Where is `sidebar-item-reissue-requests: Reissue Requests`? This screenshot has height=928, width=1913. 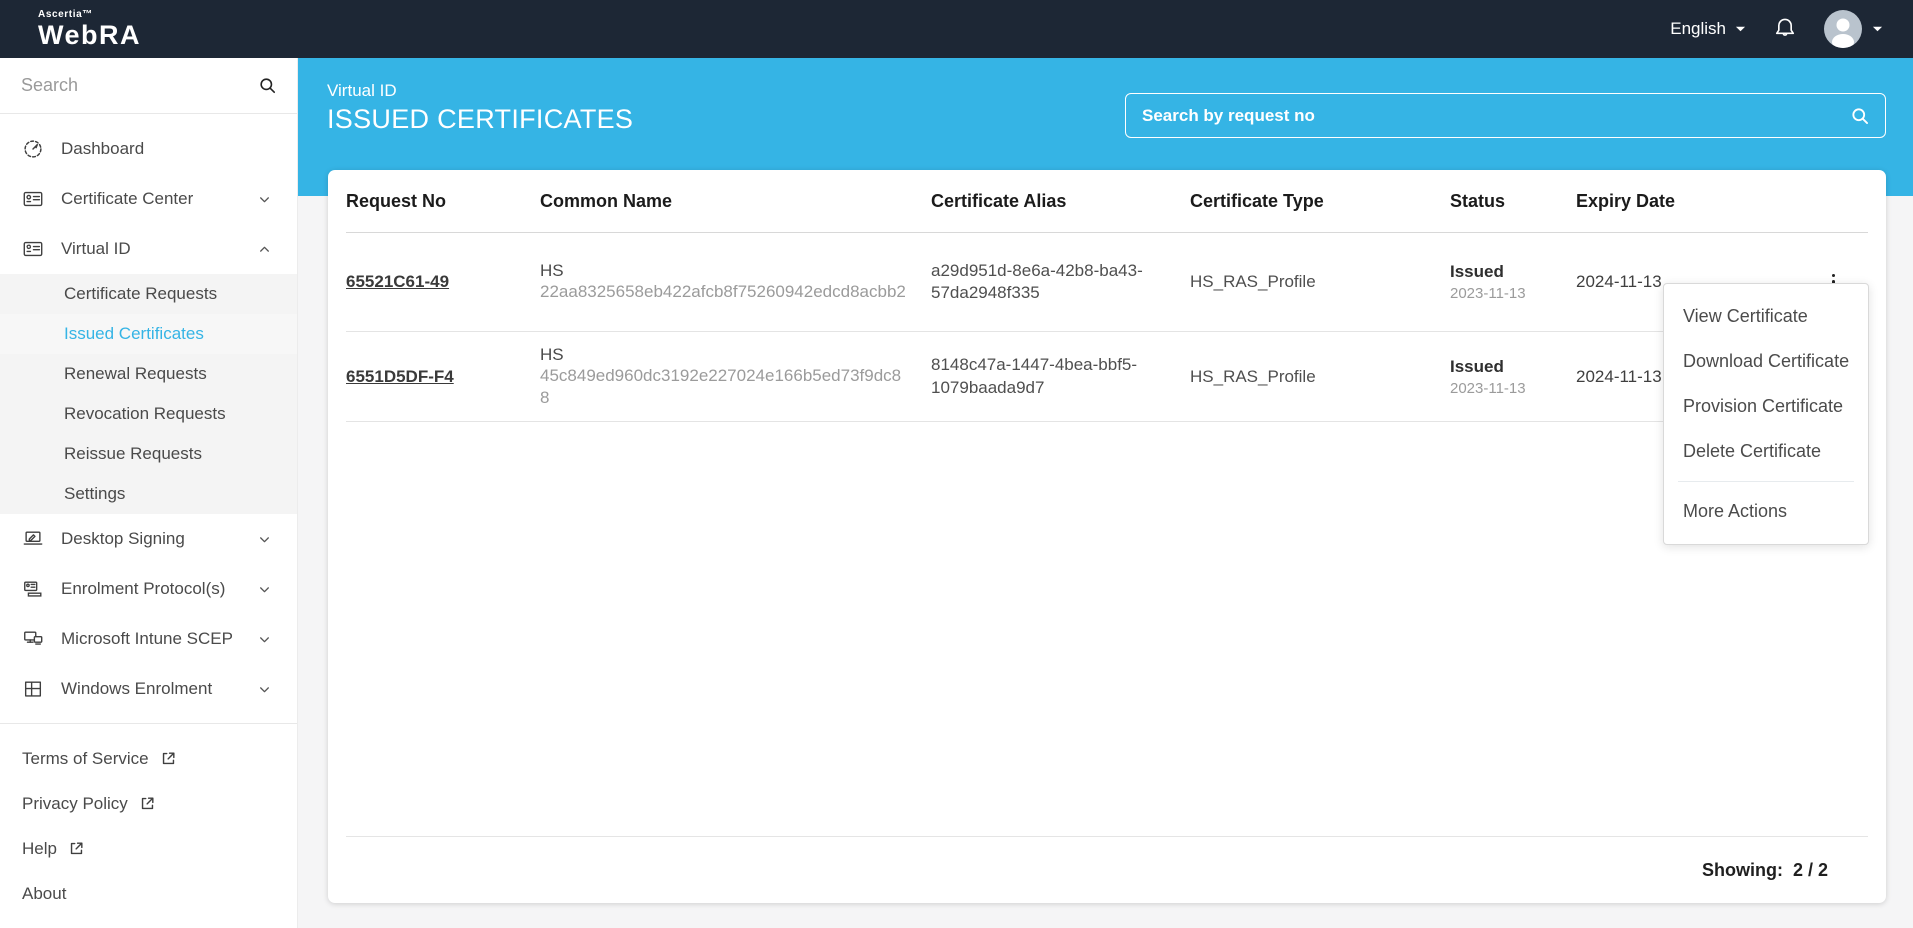
sidebar-item-reissue-requests: Reissue Requests is located at coordinates (148, 454).